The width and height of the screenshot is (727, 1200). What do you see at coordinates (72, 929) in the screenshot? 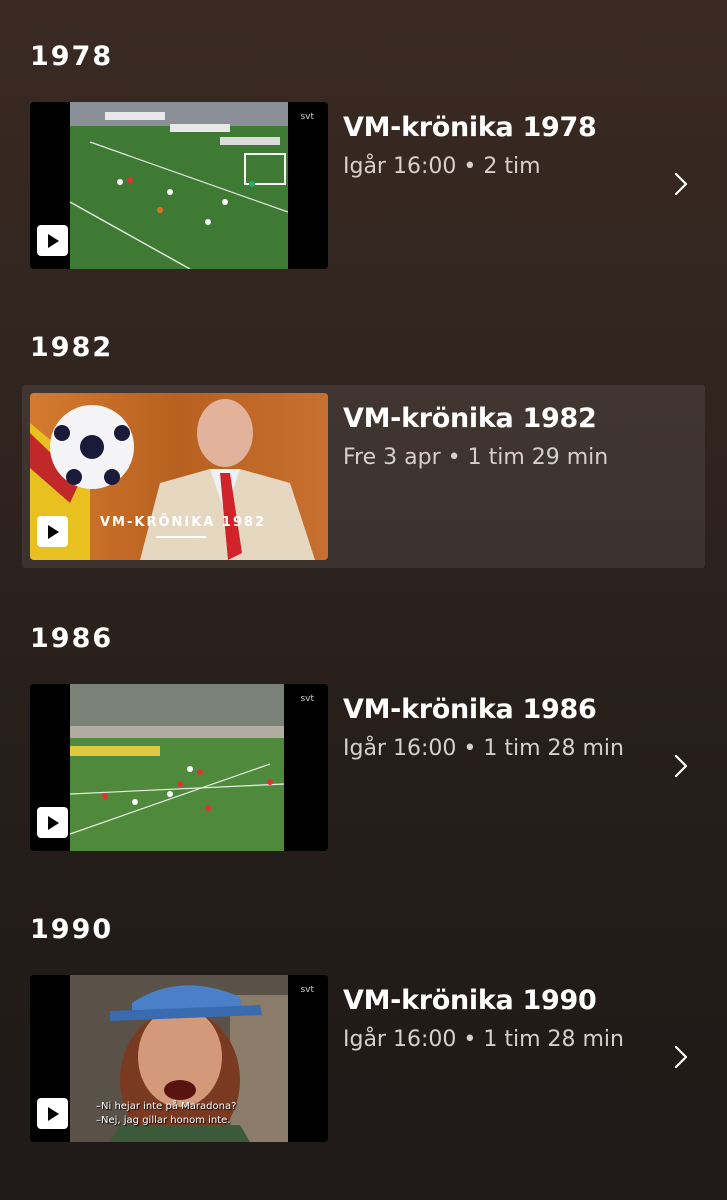
I see `year-heading-1990: 1990` at bounding box center [72, 929].